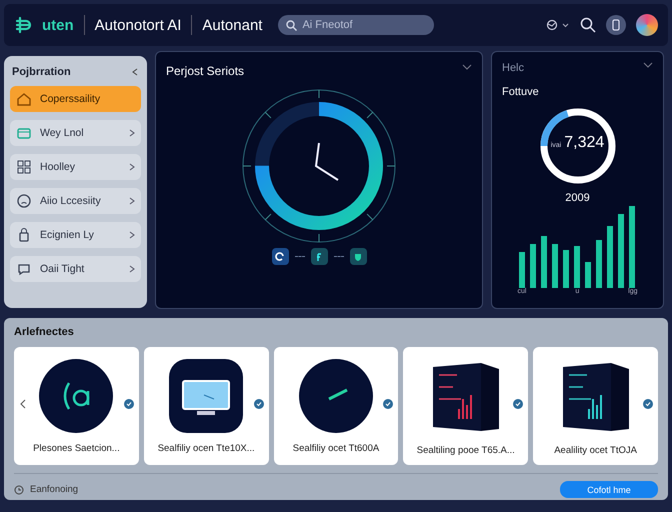 The image size is (672, 512). I want to click on circle-logo-icon, so click(76, 396).